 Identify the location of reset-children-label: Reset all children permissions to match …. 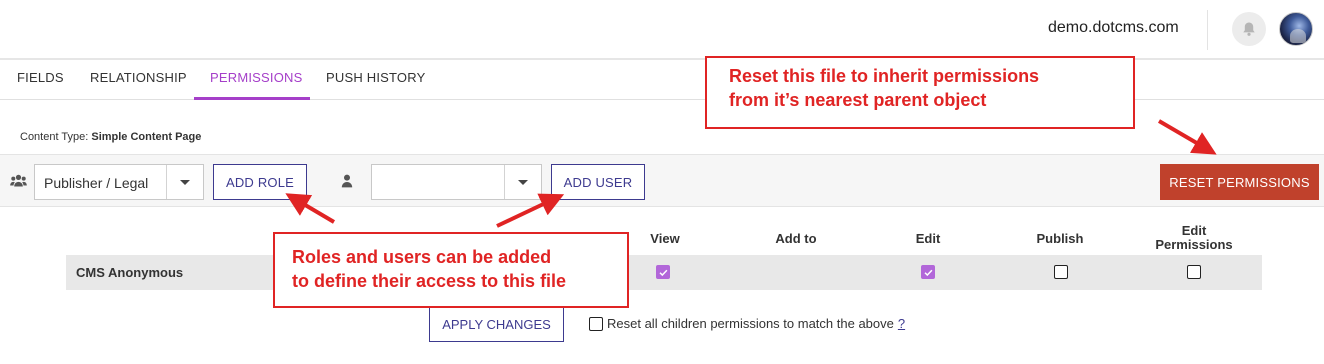
(750, 323).